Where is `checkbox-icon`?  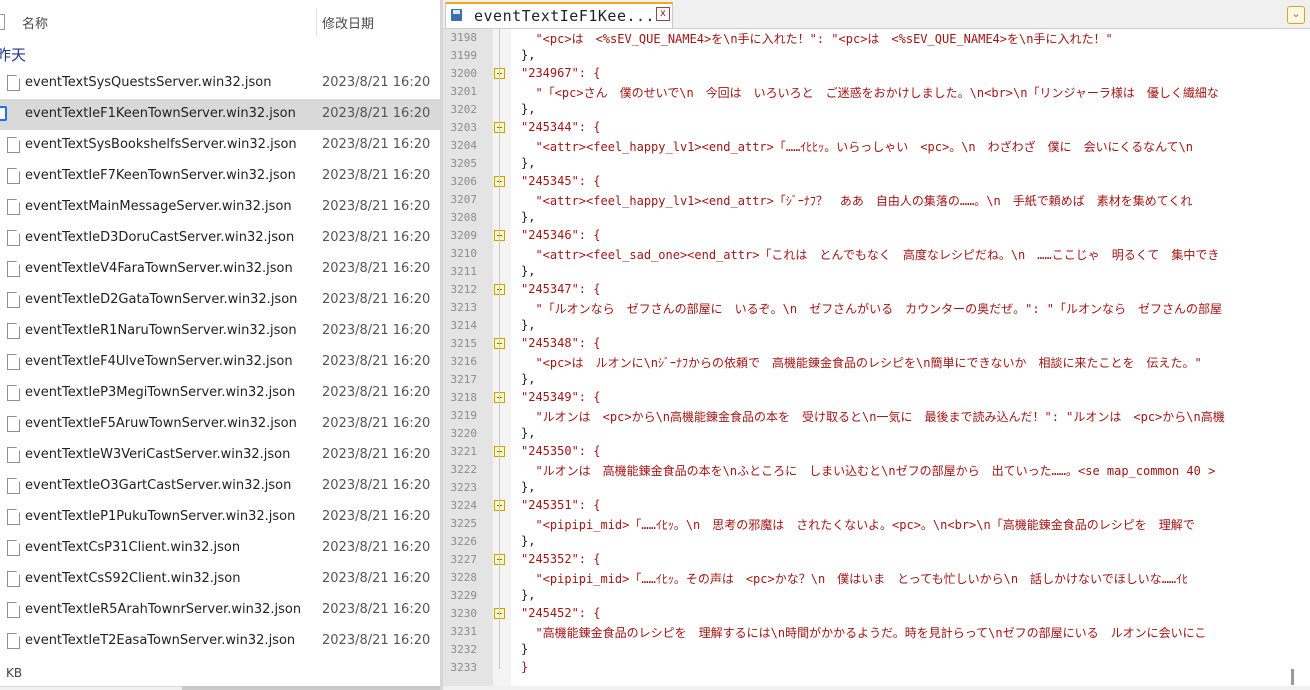
checkbox-icon is located at coordinates (3, 113).